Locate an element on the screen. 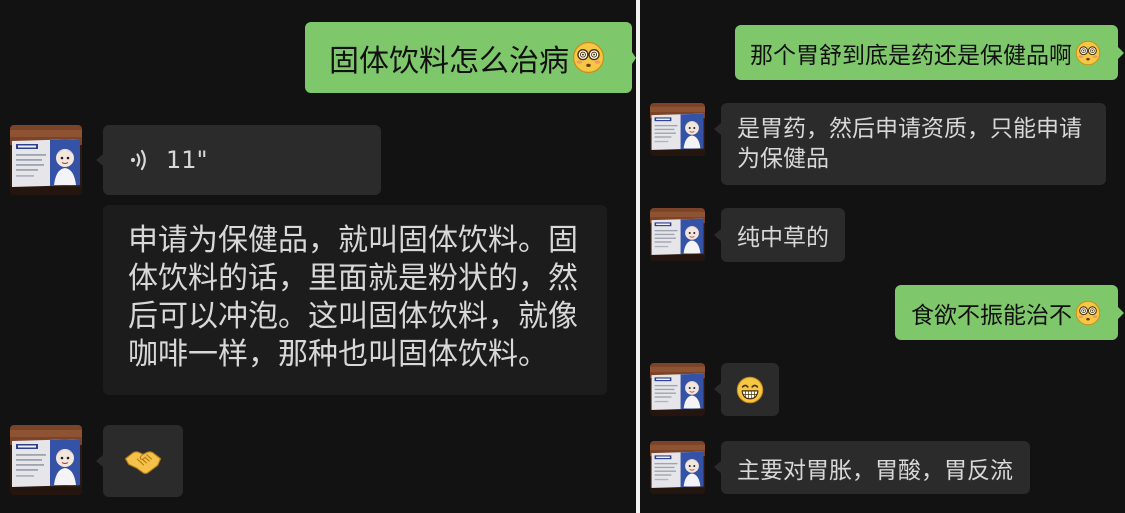 This screenshot has width=1125, height=513. sent-message-bubble: 食欲不振能治不 is located at coordinates (1009, 312).